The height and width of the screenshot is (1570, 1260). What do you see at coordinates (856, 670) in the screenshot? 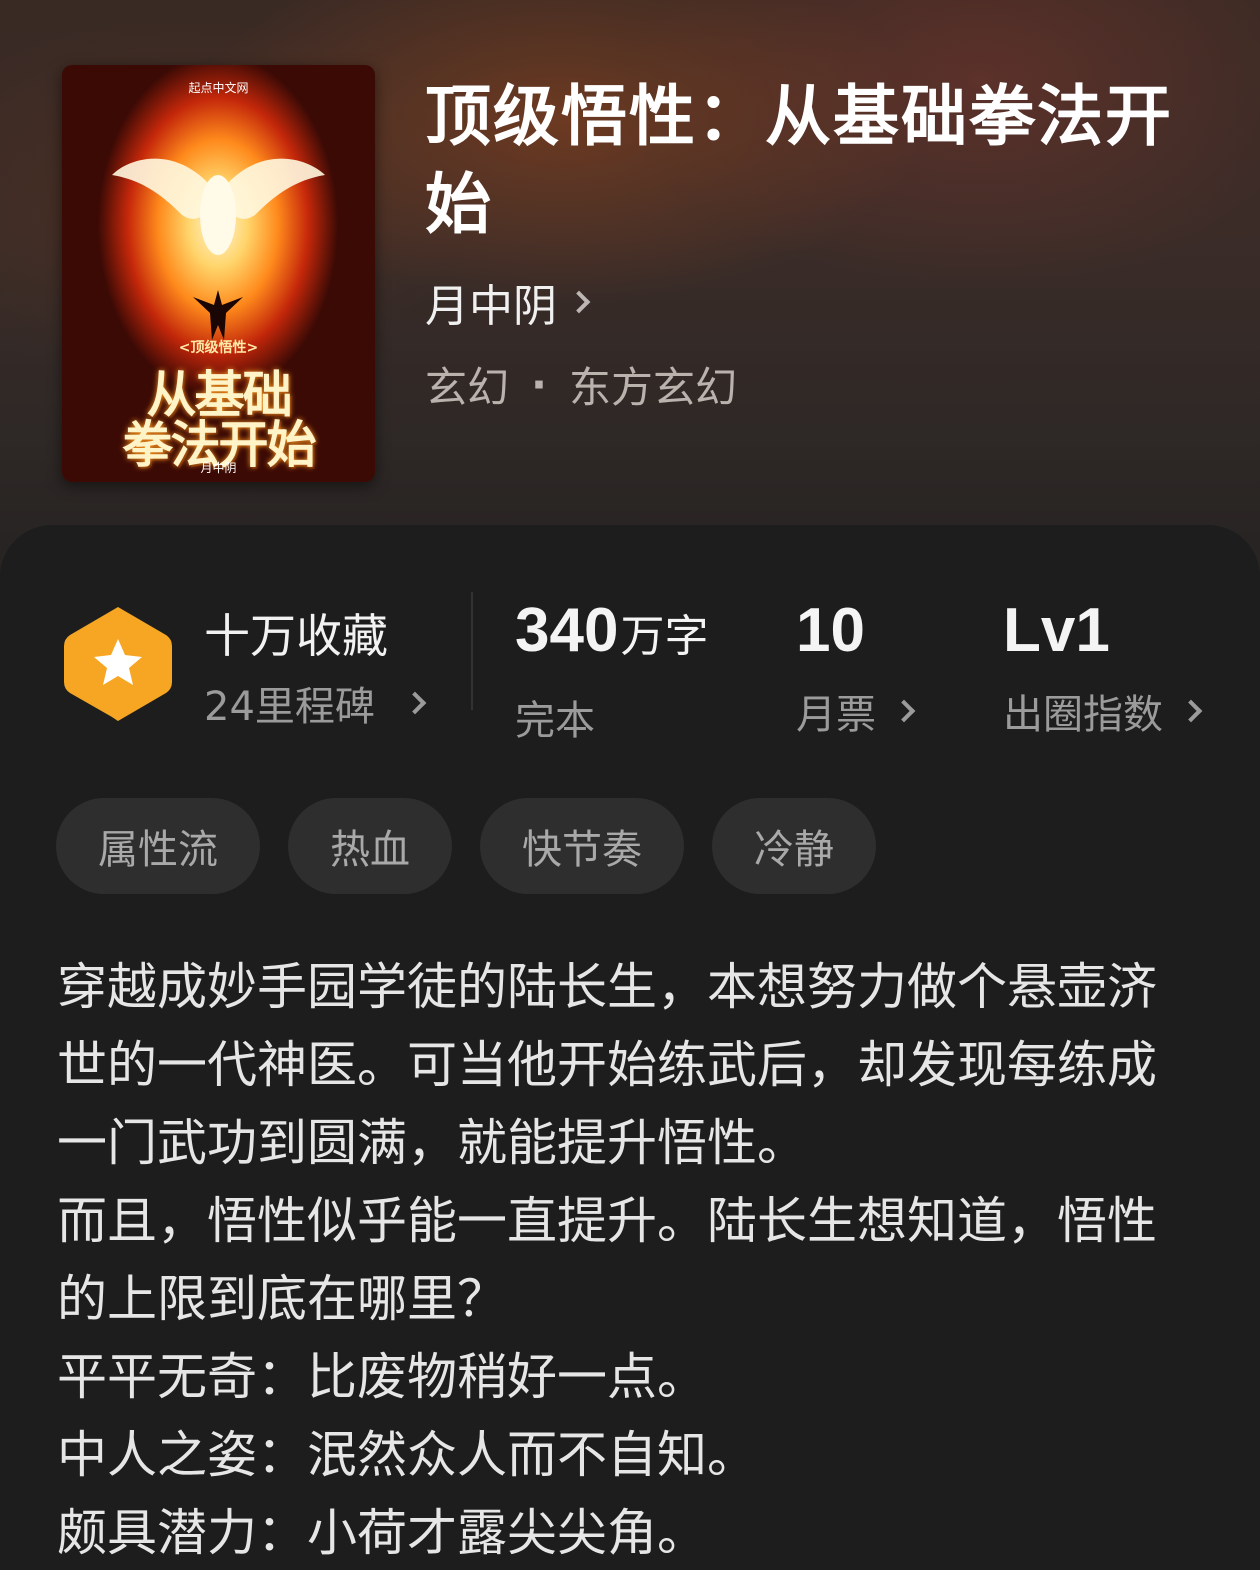
I see `monthly-tickets-stat: 10 月票` at bounding box center [856, 670].